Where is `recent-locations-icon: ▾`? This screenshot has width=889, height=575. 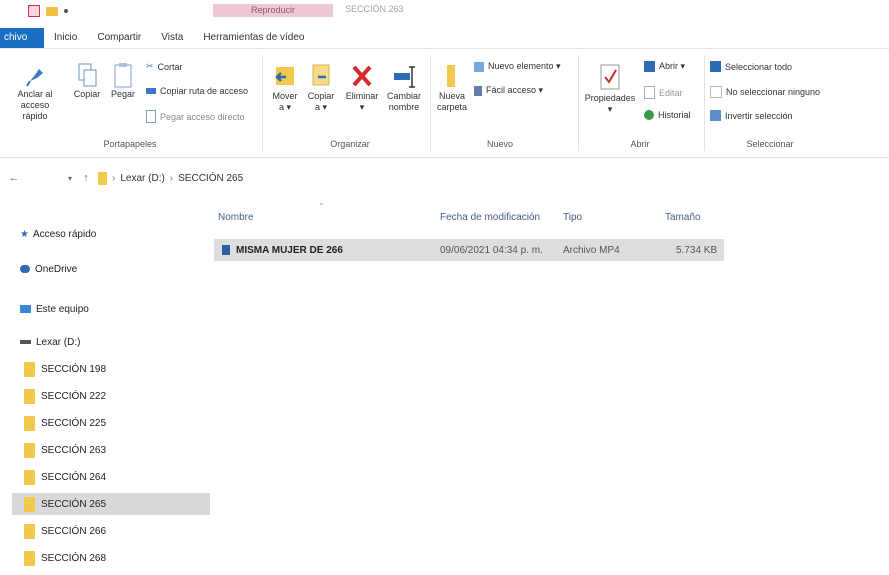 recent-locations-icon: ▾ is located at coordinates (70, 178).